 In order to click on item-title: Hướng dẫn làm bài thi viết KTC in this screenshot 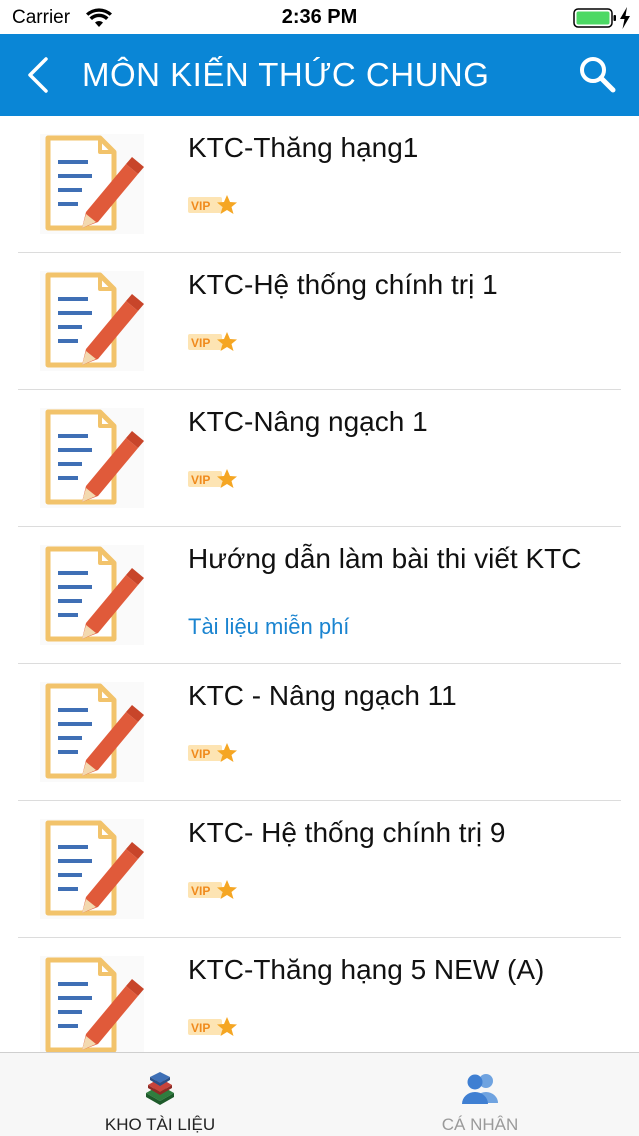, I will do `click(385, 558)`.